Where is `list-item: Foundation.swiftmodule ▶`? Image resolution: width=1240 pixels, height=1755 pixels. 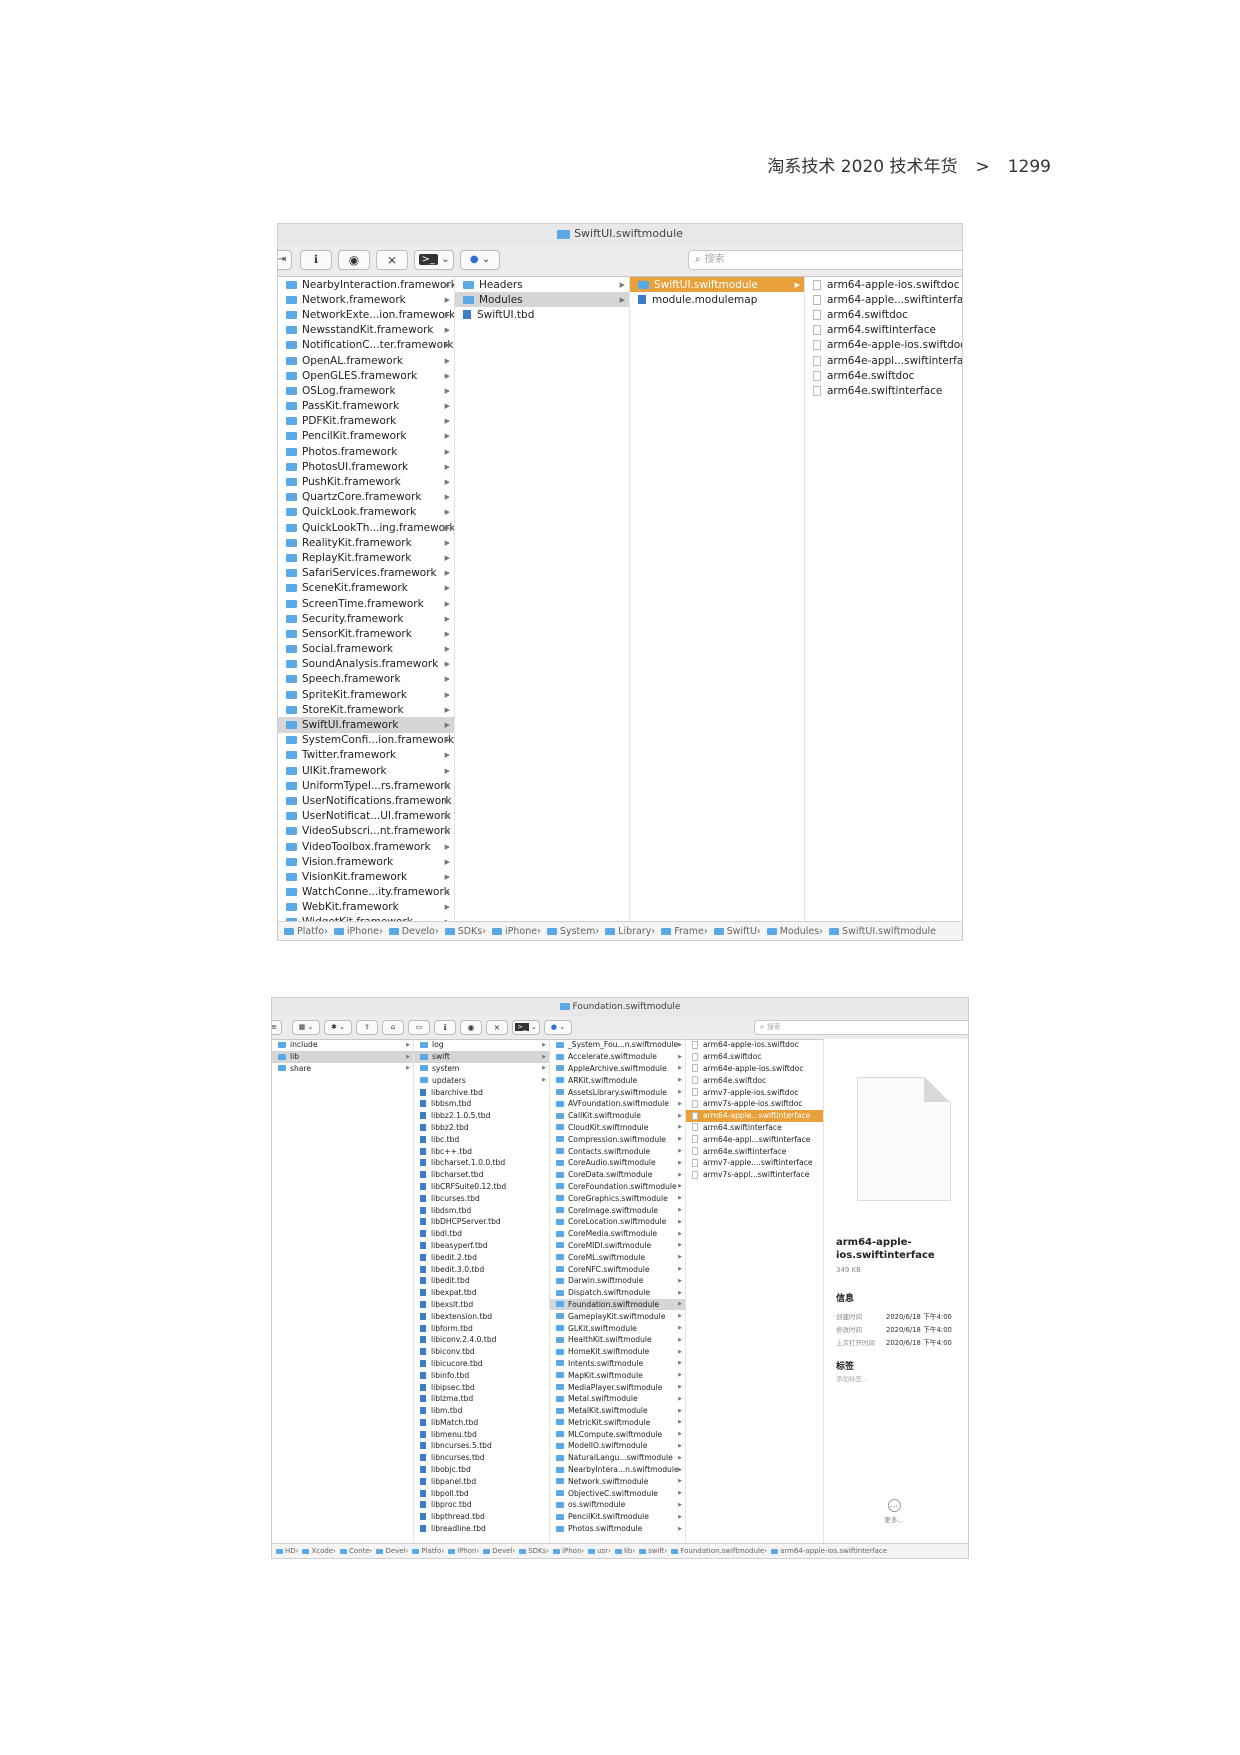 list-item: Foundation.swiftmodule ▶ is located at coordinates (617, 1304).